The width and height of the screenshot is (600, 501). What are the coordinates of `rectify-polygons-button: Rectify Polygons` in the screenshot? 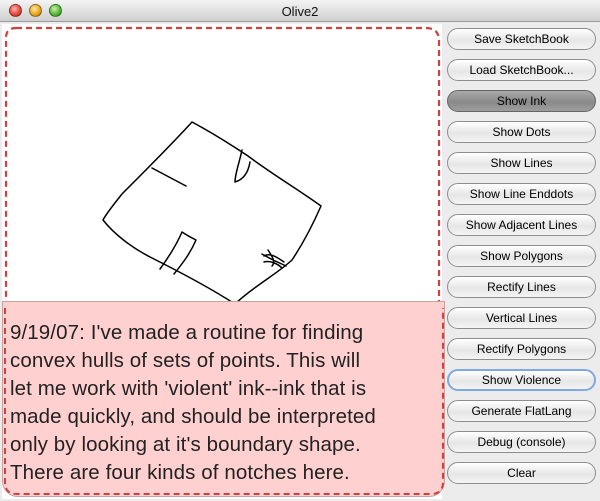 It's located at (521, 349).